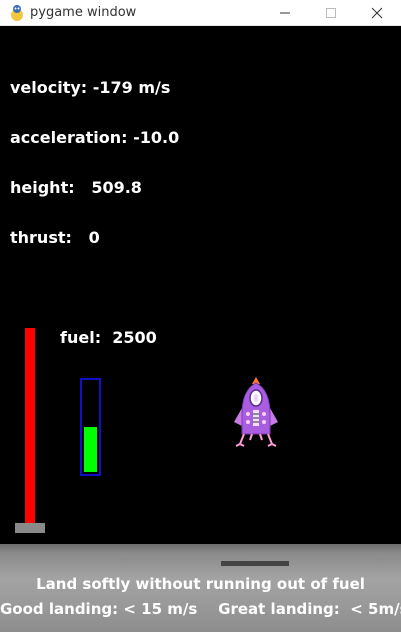  What do you see at coordinates (108, 337) in the screenshot?
I see `fuel-readout: fuel: 2500` at bounding box center [108, 337].